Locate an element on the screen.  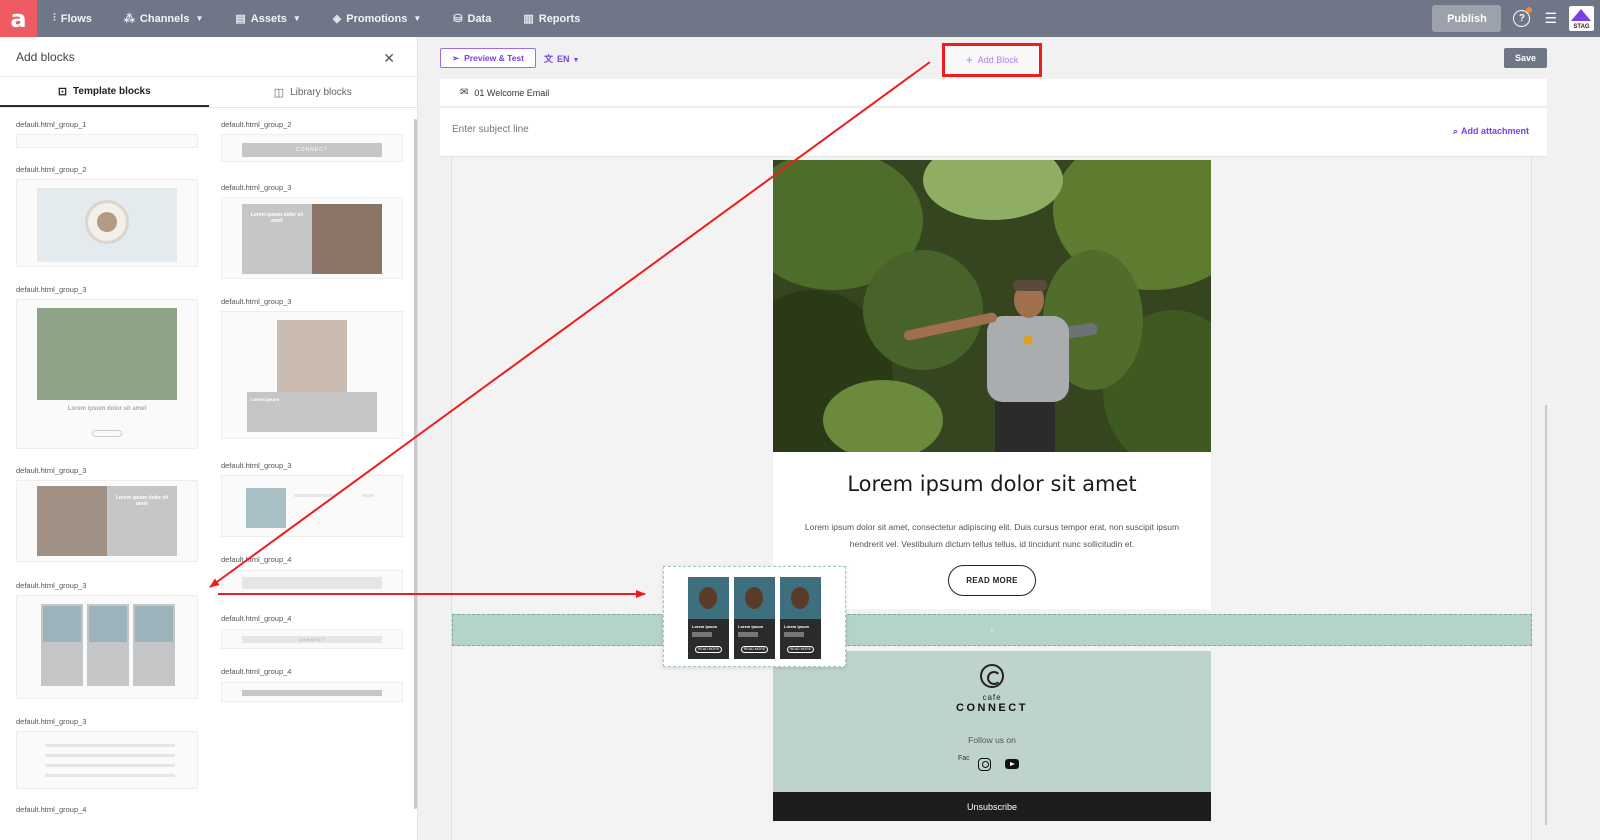
flows-icon: ⫶ is located at coordinates (54, 18).